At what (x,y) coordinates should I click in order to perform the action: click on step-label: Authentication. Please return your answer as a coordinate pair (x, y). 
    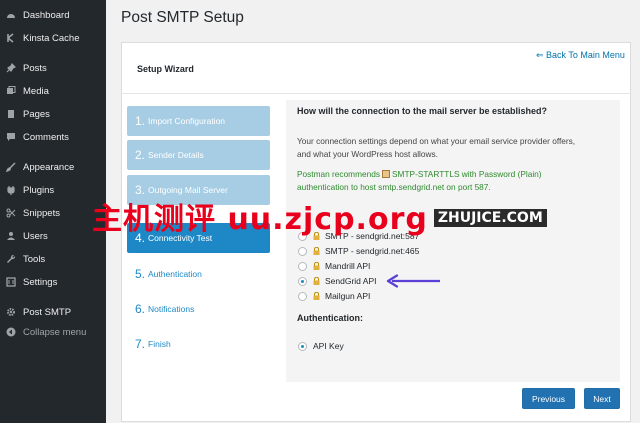
    Looking at the image, I should click on (175, 274).